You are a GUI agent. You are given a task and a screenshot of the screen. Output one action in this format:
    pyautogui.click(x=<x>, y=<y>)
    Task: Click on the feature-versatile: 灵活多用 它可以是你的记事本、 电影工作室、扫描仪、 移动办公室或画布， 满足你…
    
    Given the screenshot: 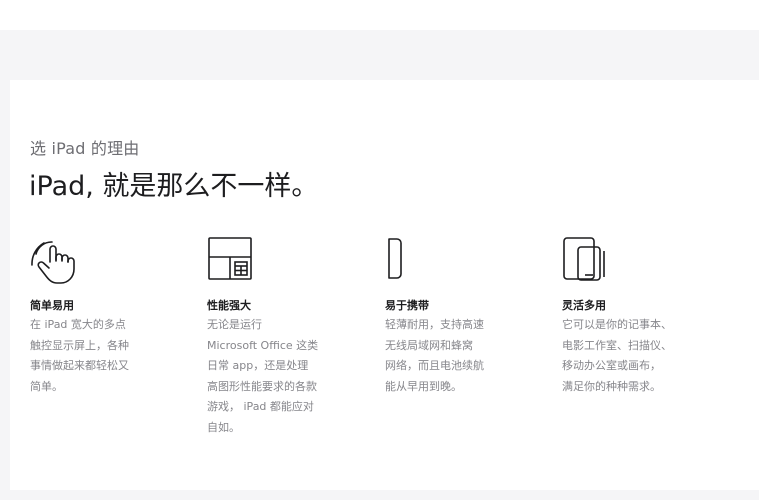 What is the action you would take?
    pyautogui.click(x=642, y=316)
    